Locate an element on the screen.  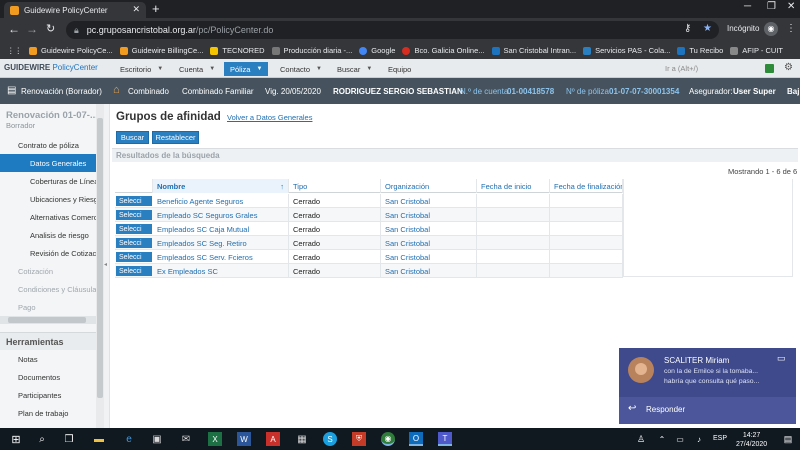
sidebar-item-datos-generales: Datos Generales is located at coordinates (48, 163).